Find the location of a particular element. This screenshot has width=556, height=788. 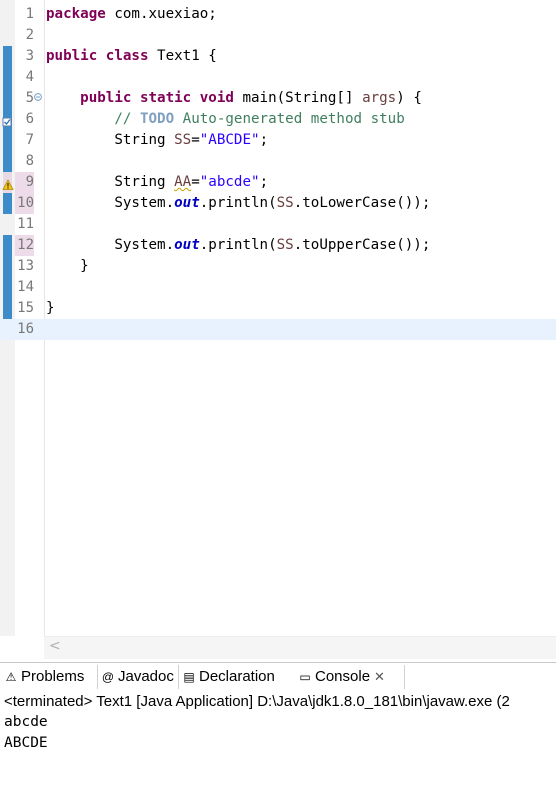

code-line: 14 is located at coordinates (278, 287).